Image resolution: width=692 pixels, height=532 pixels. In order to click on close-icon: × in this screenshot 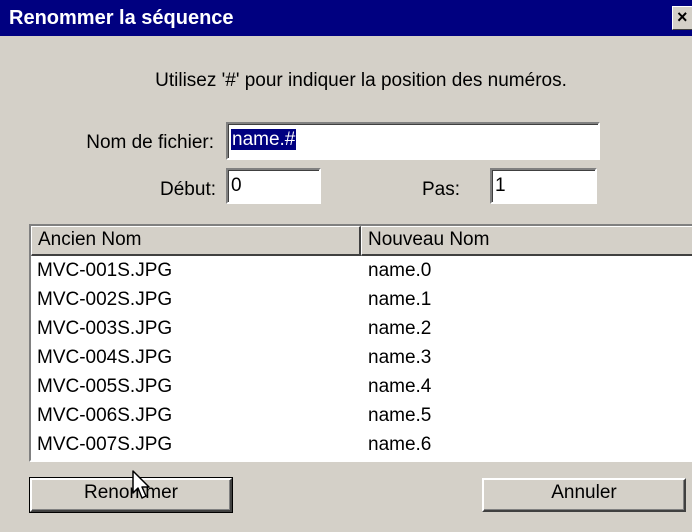, I will do `click(682, 17)`.